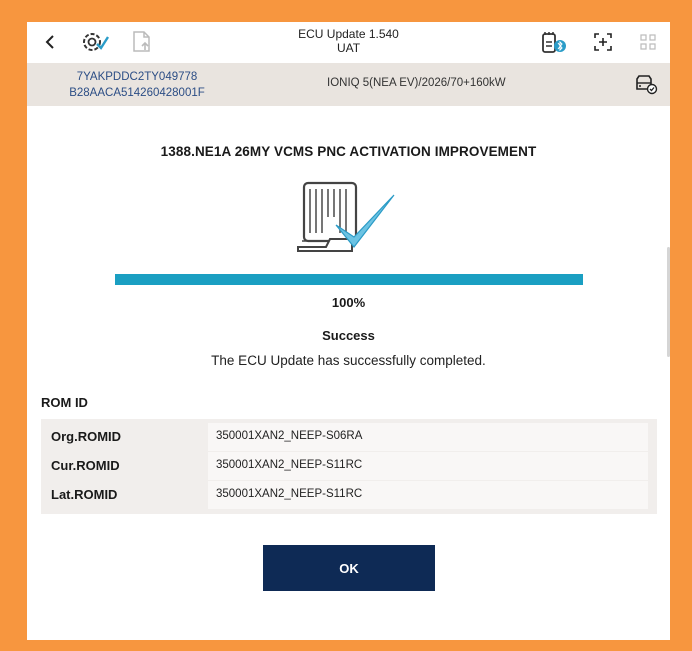  Describe the element at coordinates (646, 87) in the screenshot. I see `car-check-icon` at that location.